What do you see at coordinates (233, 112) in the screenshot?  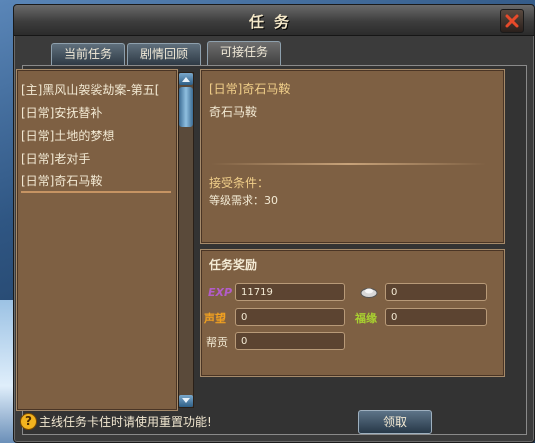 I see `quest-detail-description: 奇石马鞍` at bounding box center [233, 112].